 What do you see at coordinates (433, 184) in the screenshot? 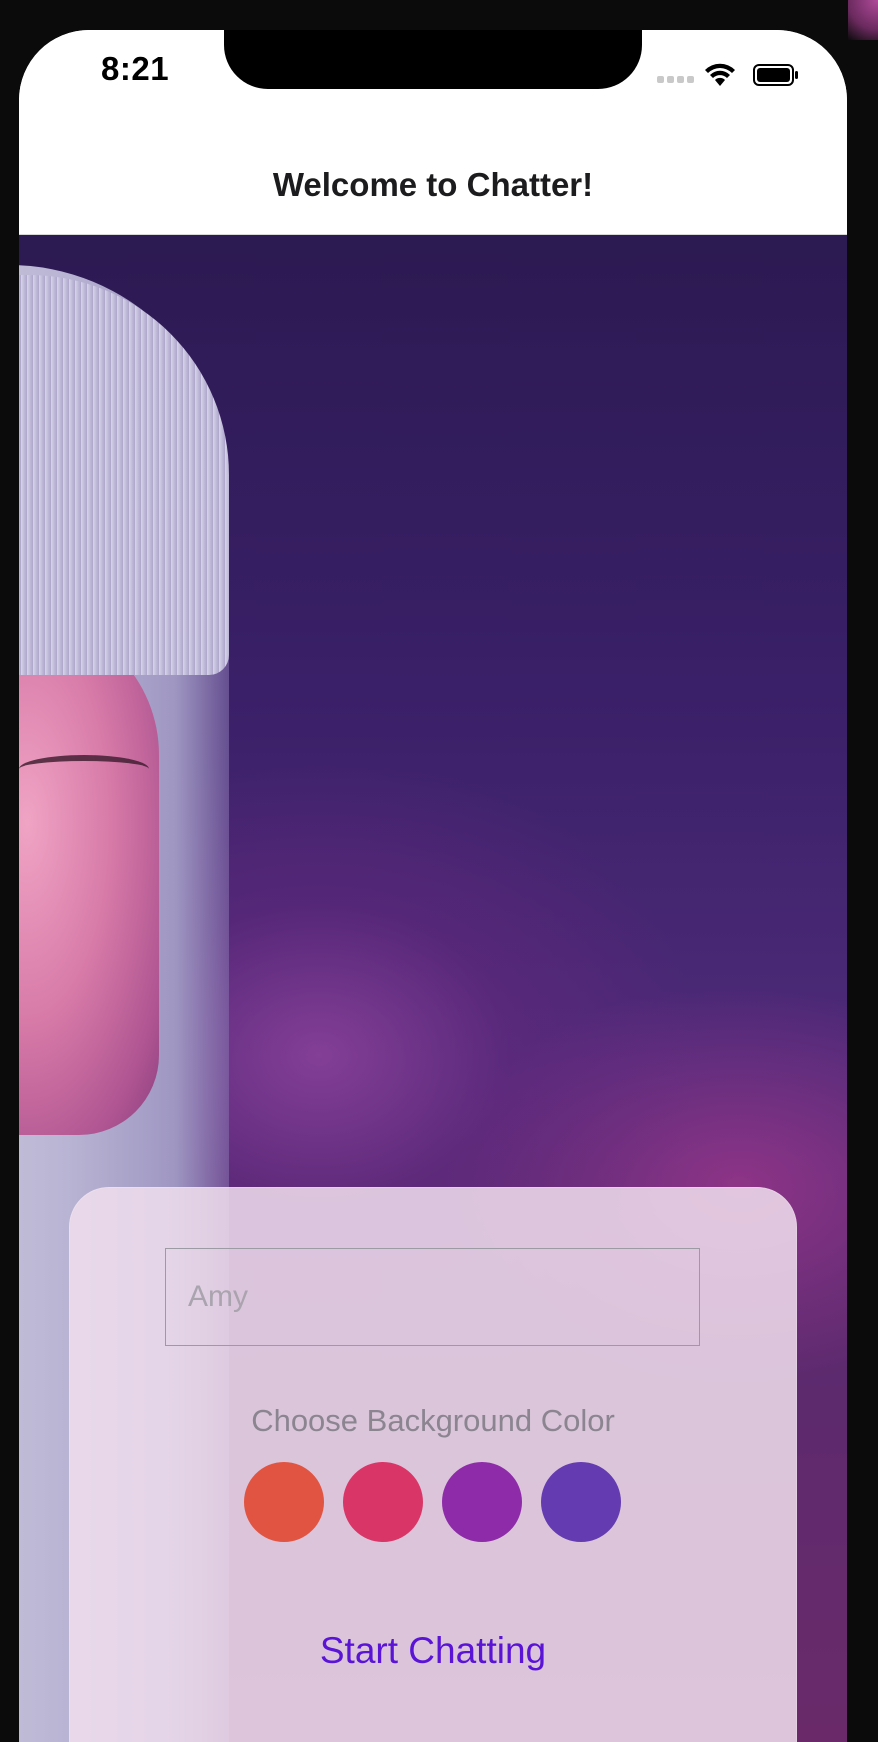
I see `page-title: Welcome to Chatter!` at bounding box center [433, 184].